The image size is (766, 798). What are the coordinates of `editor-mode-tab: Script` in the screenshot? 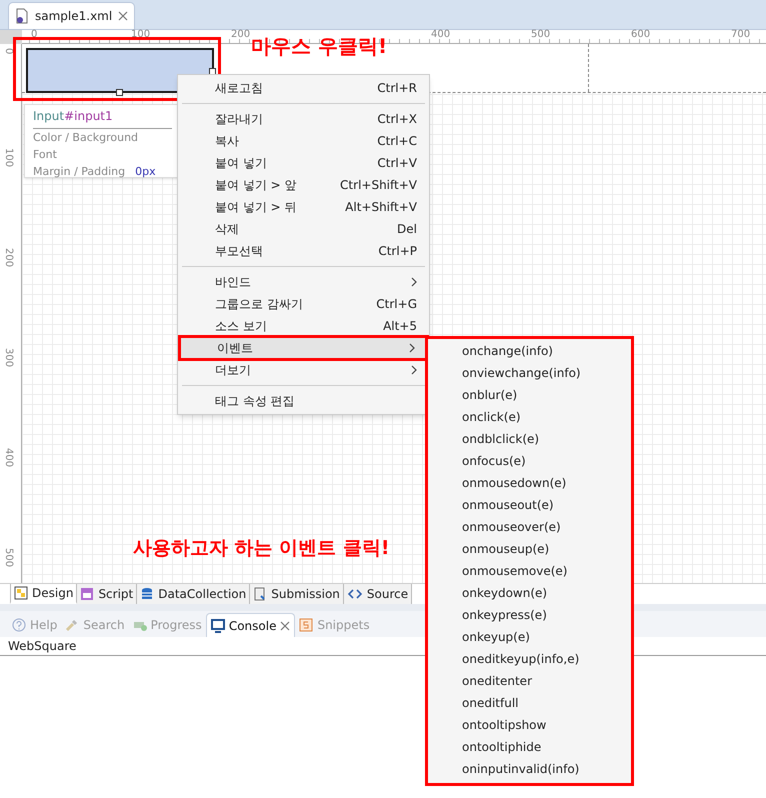 It's located at (107, 594).